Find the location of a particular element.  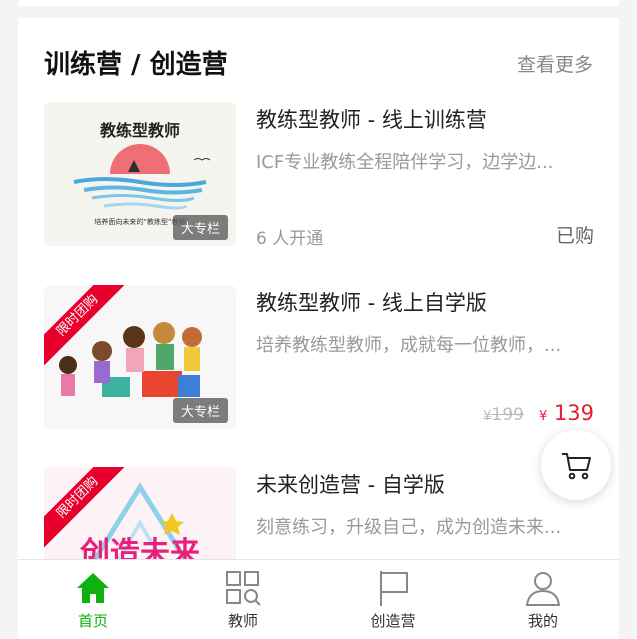

tab-mine: 我的 is located at coordinates (543, 599).